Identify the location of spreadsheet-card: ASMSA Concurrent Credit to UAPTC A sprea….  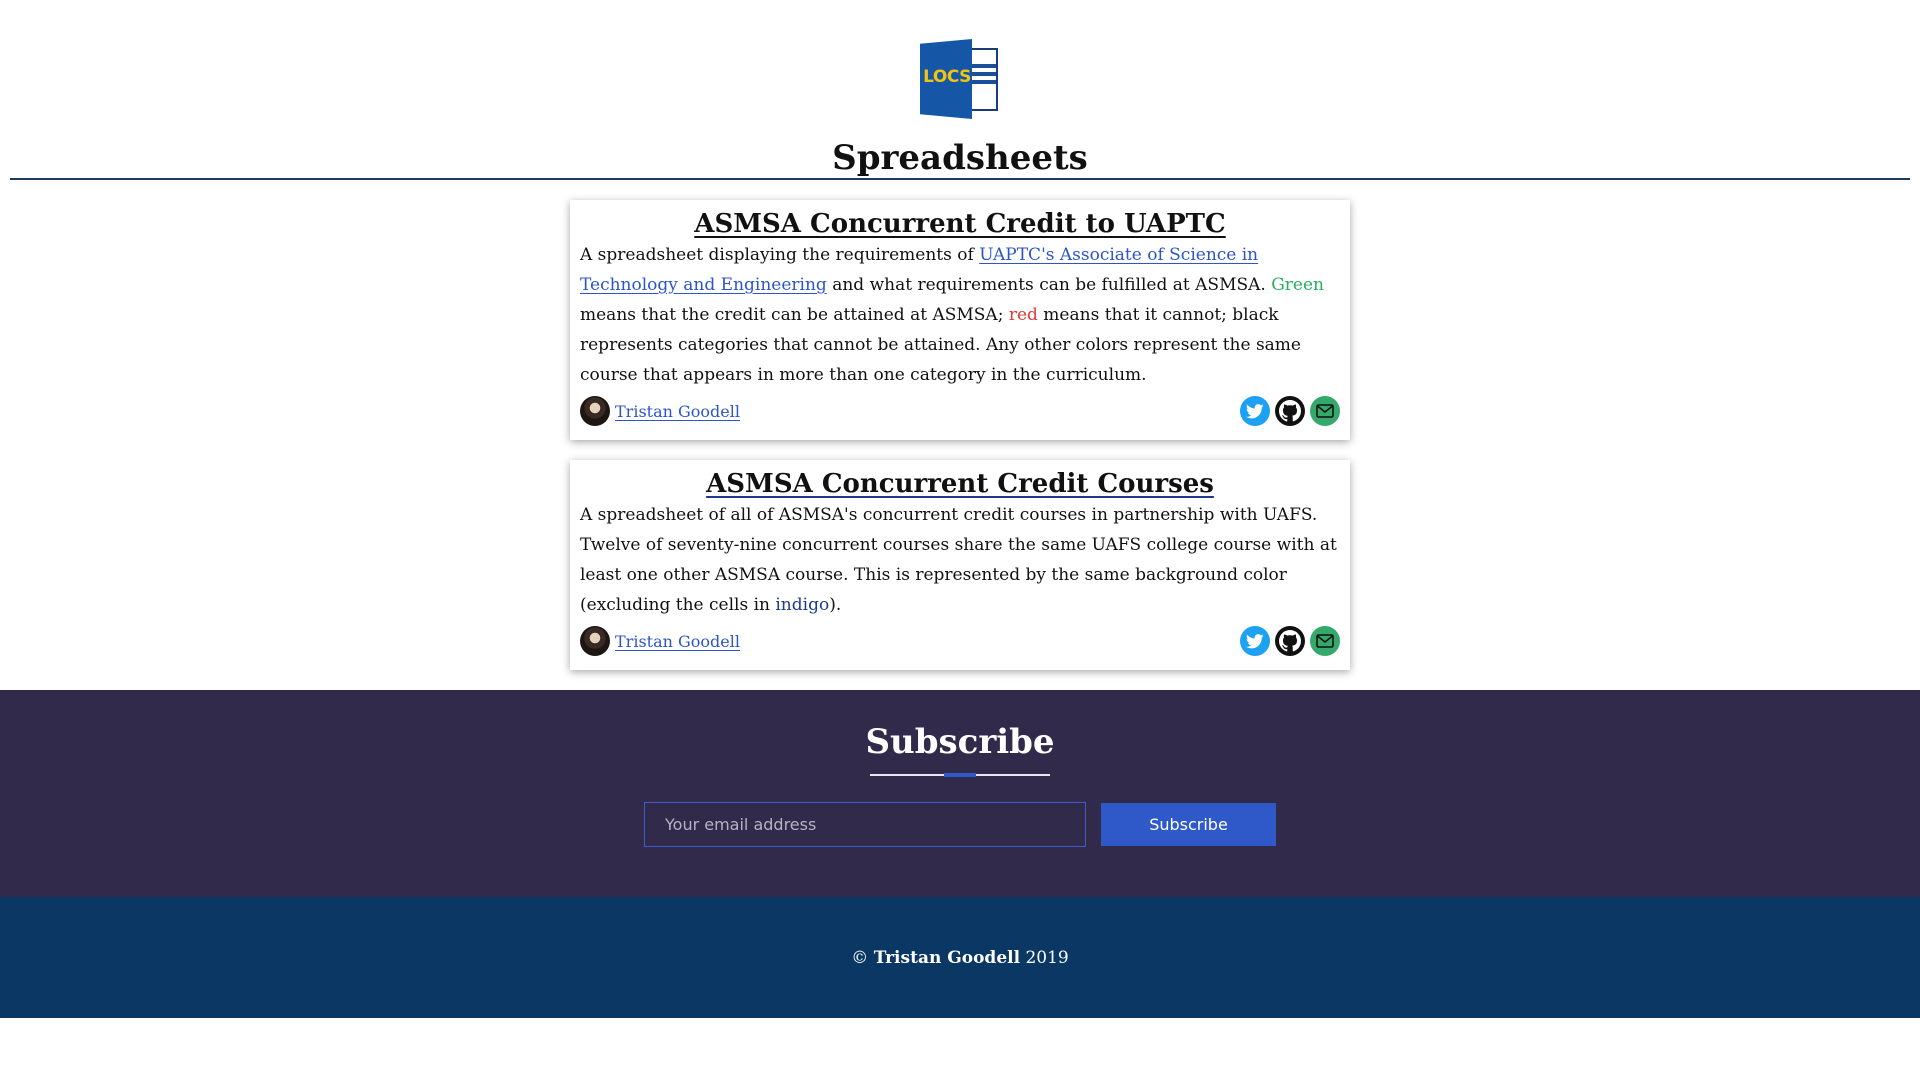
(960, 320).